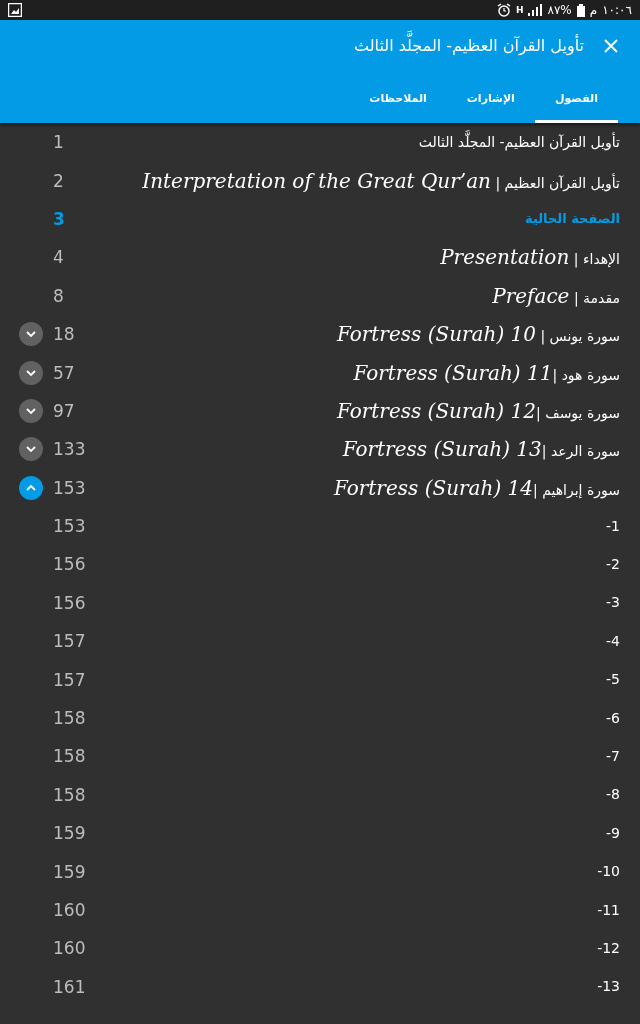 The image size is (640, 1024). I want to click on collapse-button, so click(30, 487).